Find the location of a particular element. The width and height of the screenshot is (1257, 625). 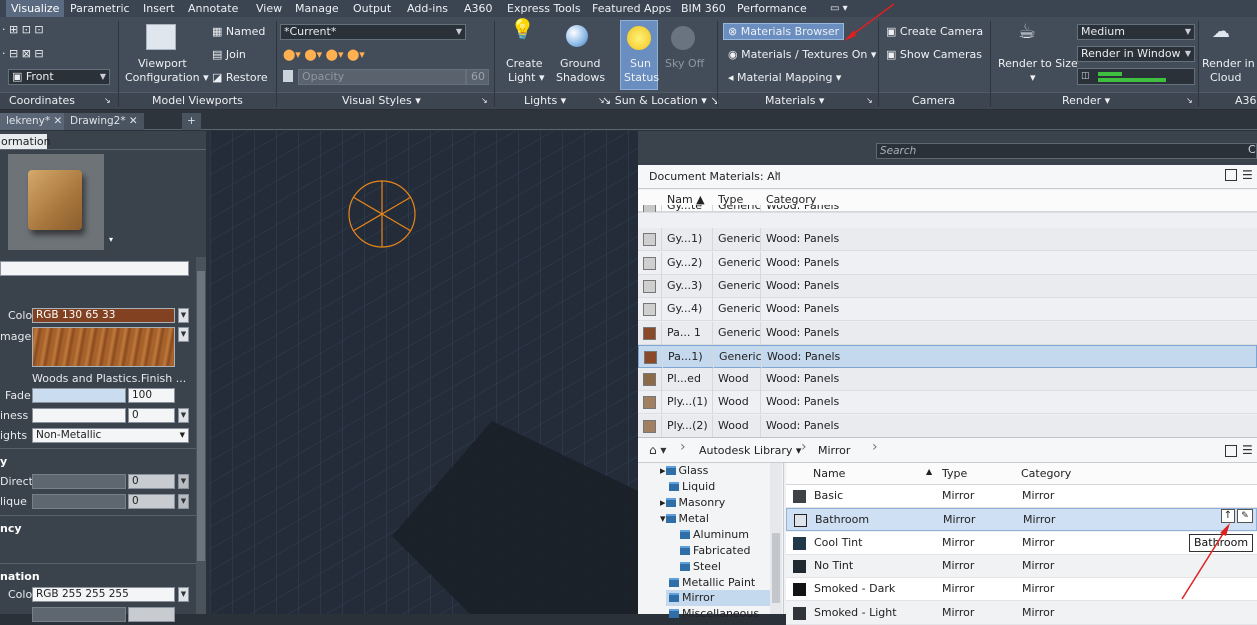

search-input: Search is located at coordinates (1066, 151).